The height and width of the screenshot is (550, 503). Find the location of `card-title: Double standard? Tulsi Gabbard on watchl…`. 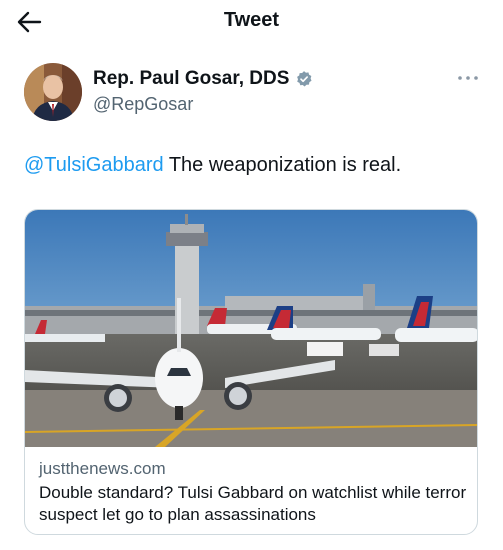

card-title: Double standard? Tulsi Gabbard on watchl… is located at coordinates (253, 503).